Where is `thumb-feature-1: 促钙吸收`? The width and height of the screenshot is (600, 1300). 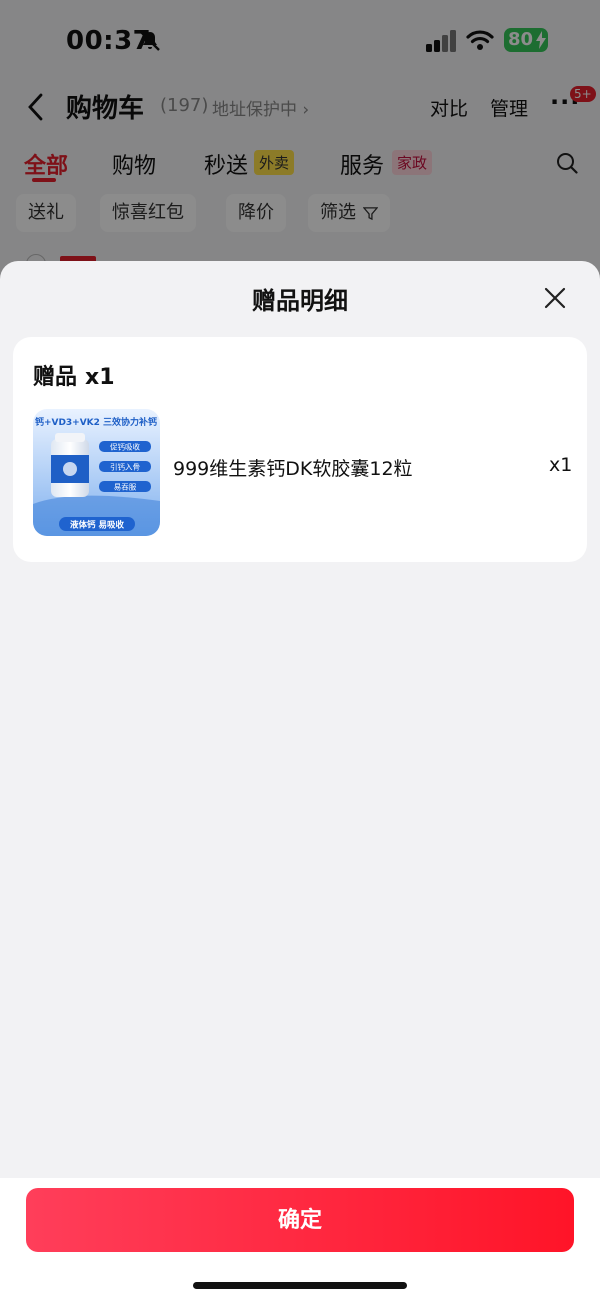
thumb-feature-1: 促钙吸收 is located at coordinates (125, 447).